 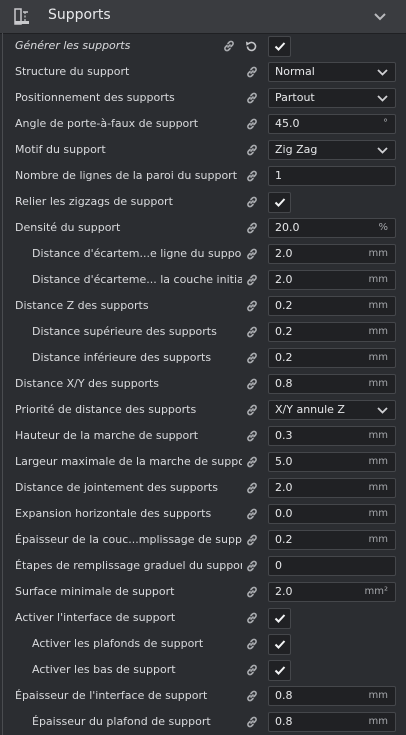 What do you see at coordinates (122, 357) in the screenshot?
I see `setting-label: Distance inférieure des supports` at bounding box center [122, 357].